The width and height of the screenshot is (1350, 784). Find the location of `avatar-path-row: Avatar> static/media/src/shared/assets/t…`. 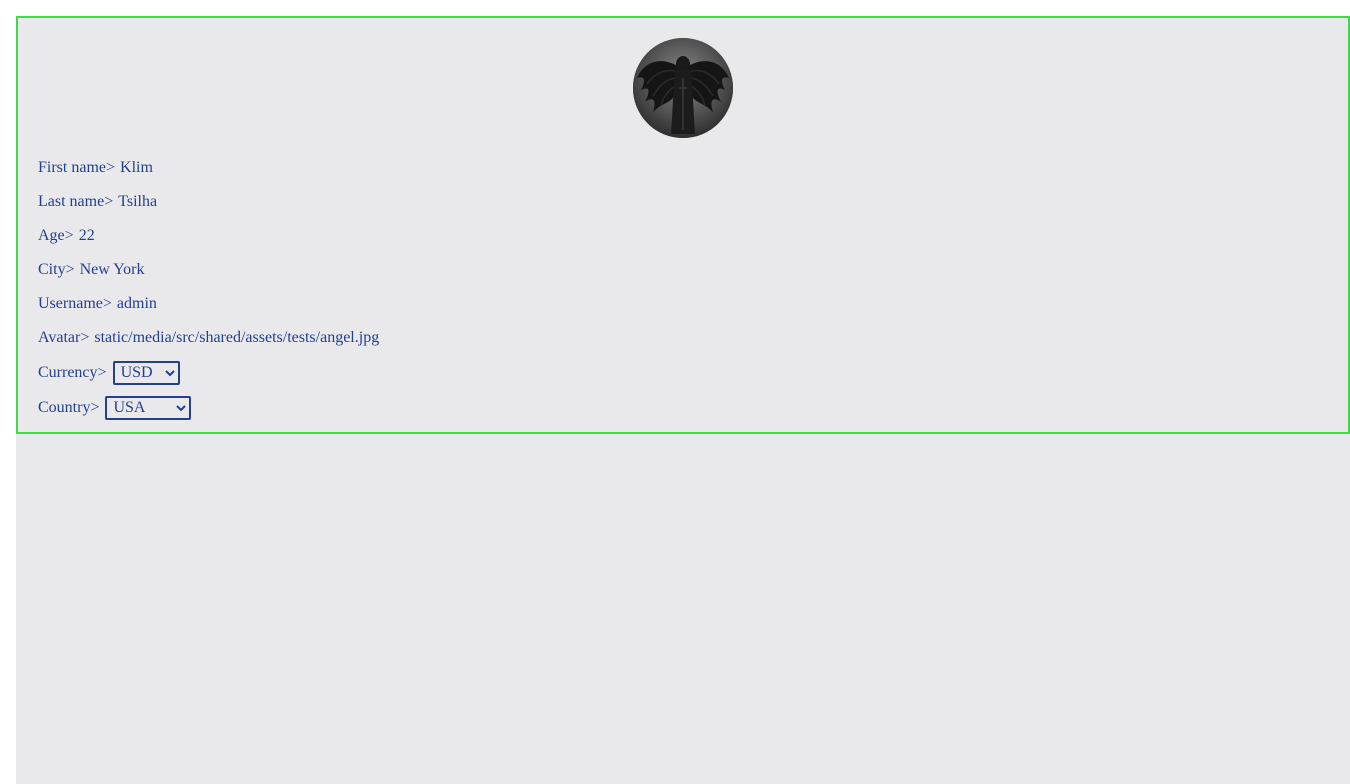

avatar-path-row: Avatar> static/media/src/shared/assets/t… is located at coordinates (208, 338).